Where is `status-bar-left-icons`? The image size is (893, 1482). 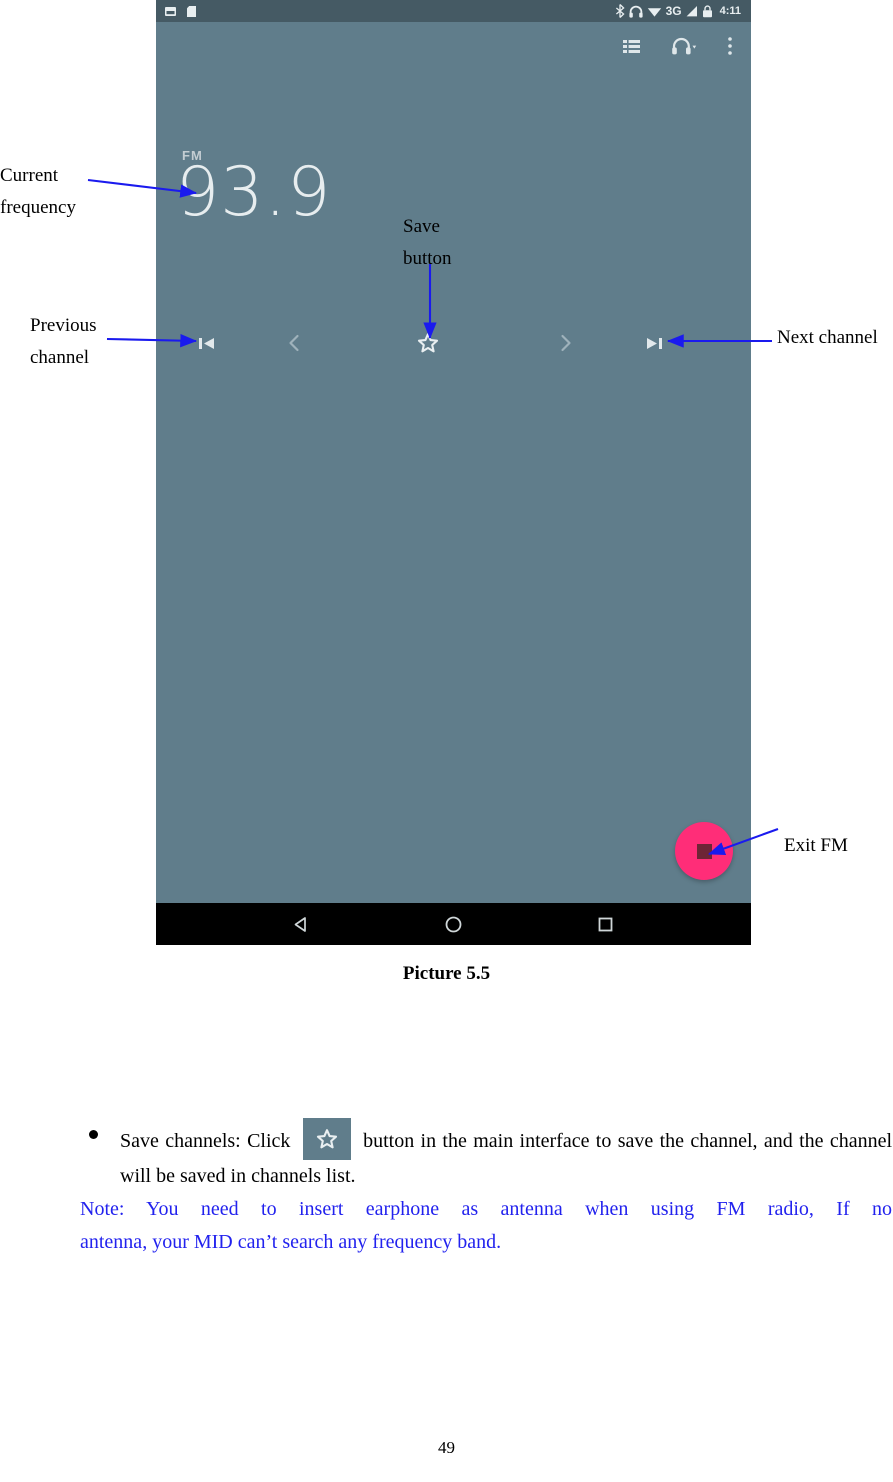 status-bar-left-icons is located at coordinates (180, 11).